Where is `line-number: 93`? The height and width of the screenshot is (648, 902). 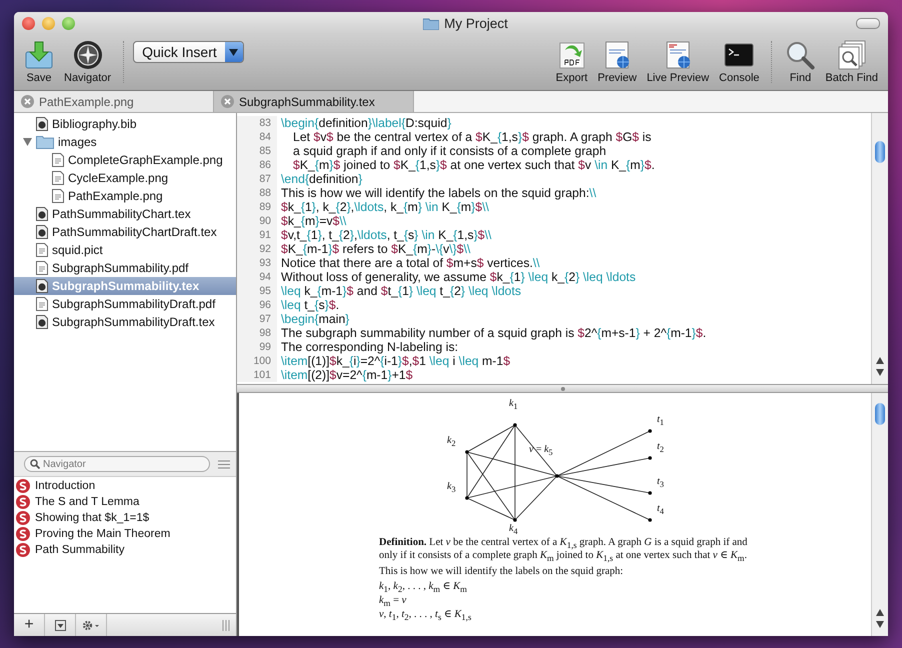 line-number: 93 is located at coordinates (257, 263).